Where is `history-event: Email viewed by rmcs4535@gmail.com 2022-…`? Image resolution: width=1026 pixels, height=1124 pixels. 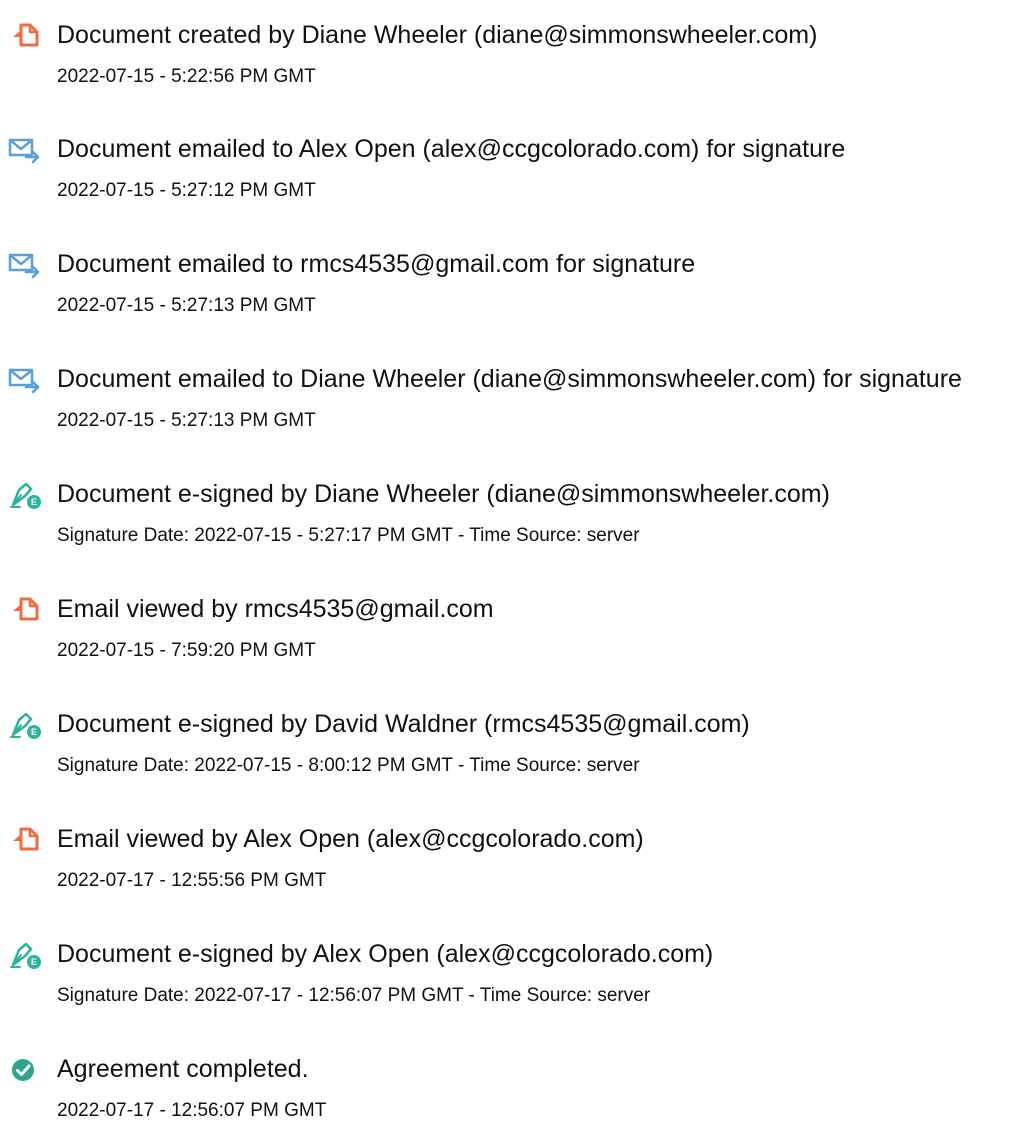 history-event: Email viewed by rmcs4535@gmail.com 2022-… is located at coordinates (513, 624).